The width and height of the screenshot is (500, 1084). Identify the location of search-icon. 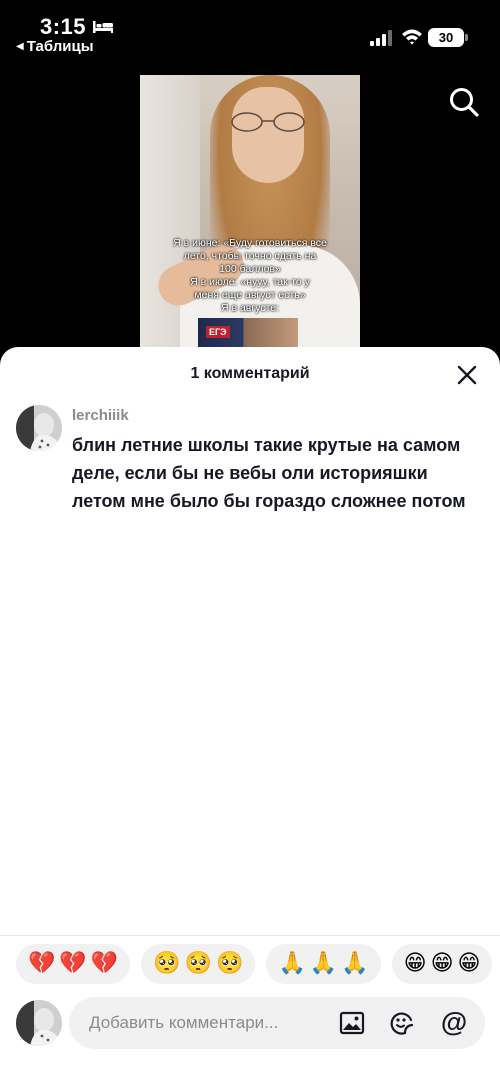
(464, 102).